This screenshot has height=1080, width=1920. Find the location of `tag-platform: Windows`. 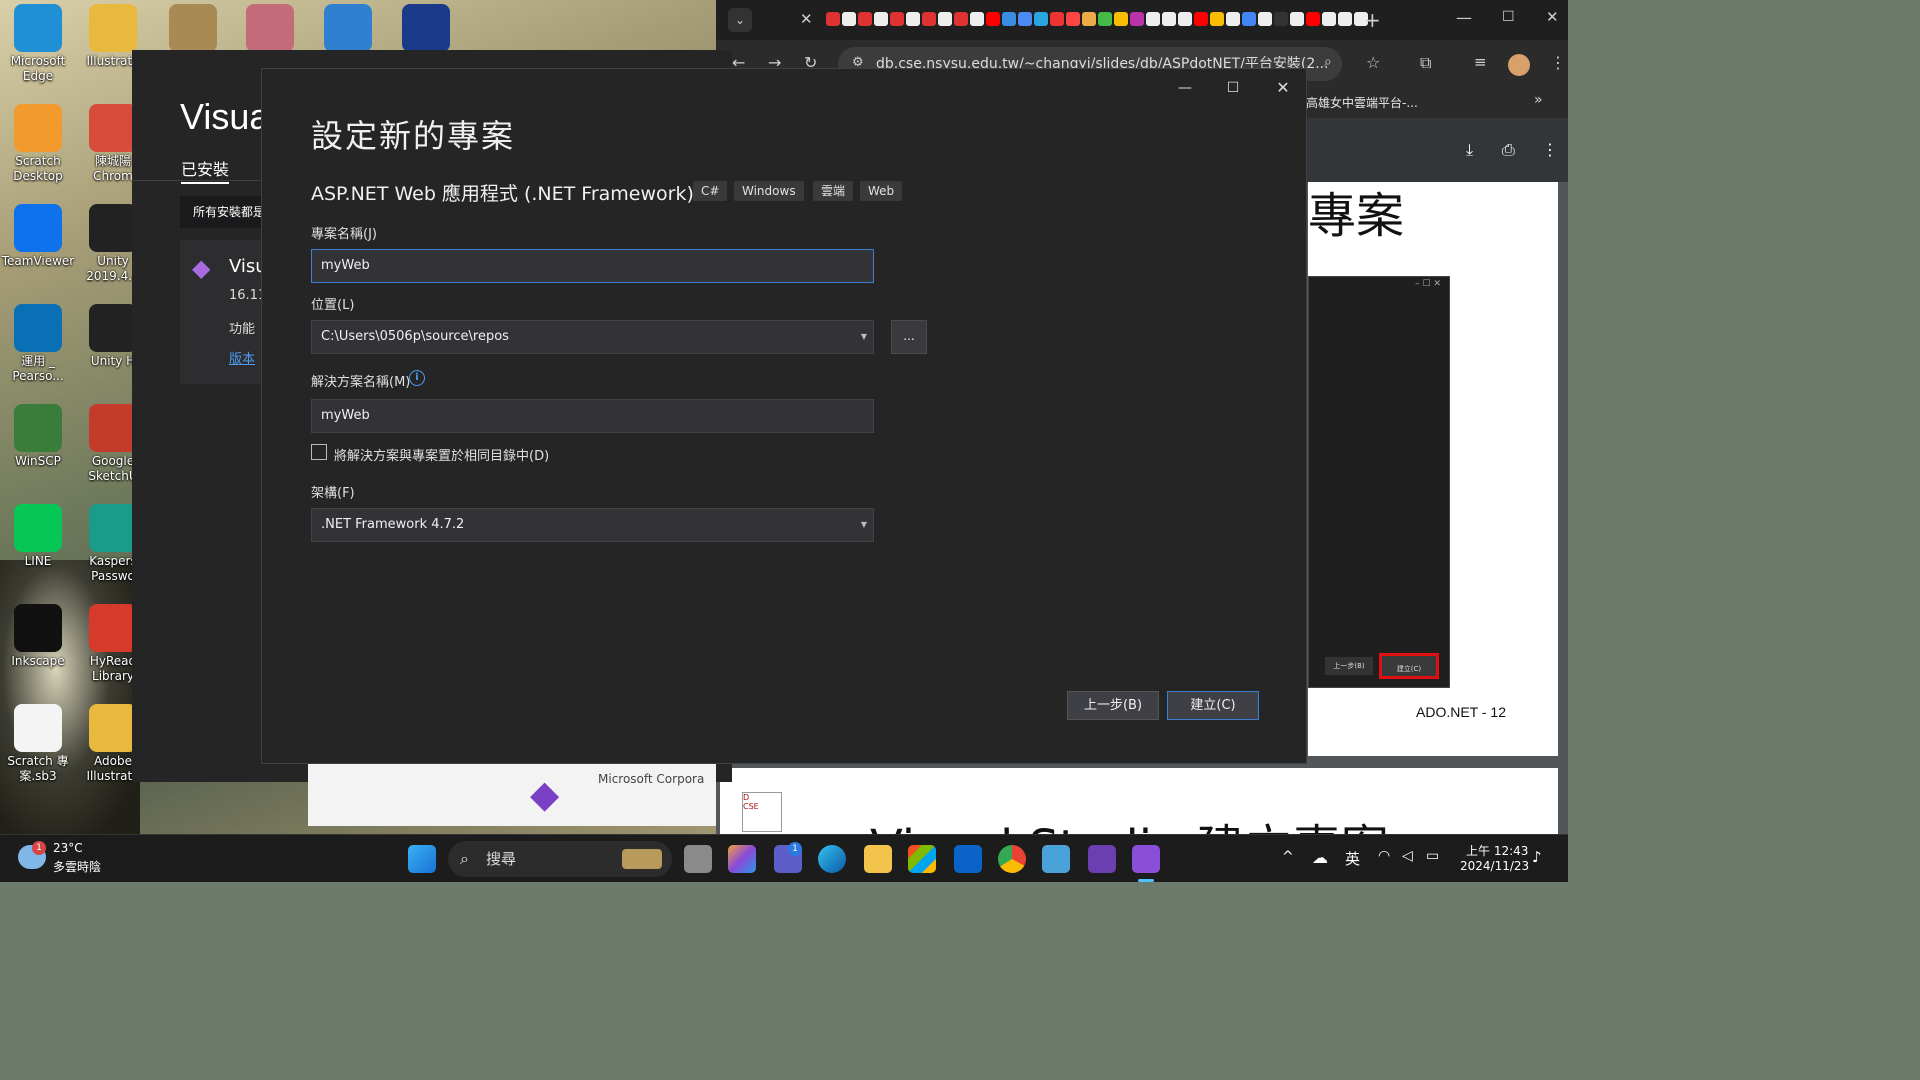

tag-platform: Windows is located at coordinates (769, 191).